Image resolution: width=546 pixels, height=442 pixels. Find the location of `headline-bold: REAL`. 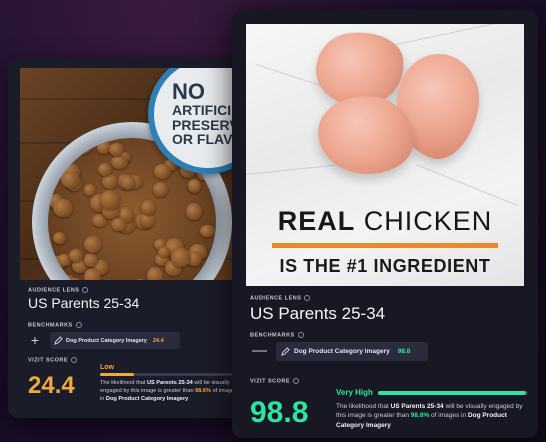

headline-bold: REAL is located at coordinates (316, 221).